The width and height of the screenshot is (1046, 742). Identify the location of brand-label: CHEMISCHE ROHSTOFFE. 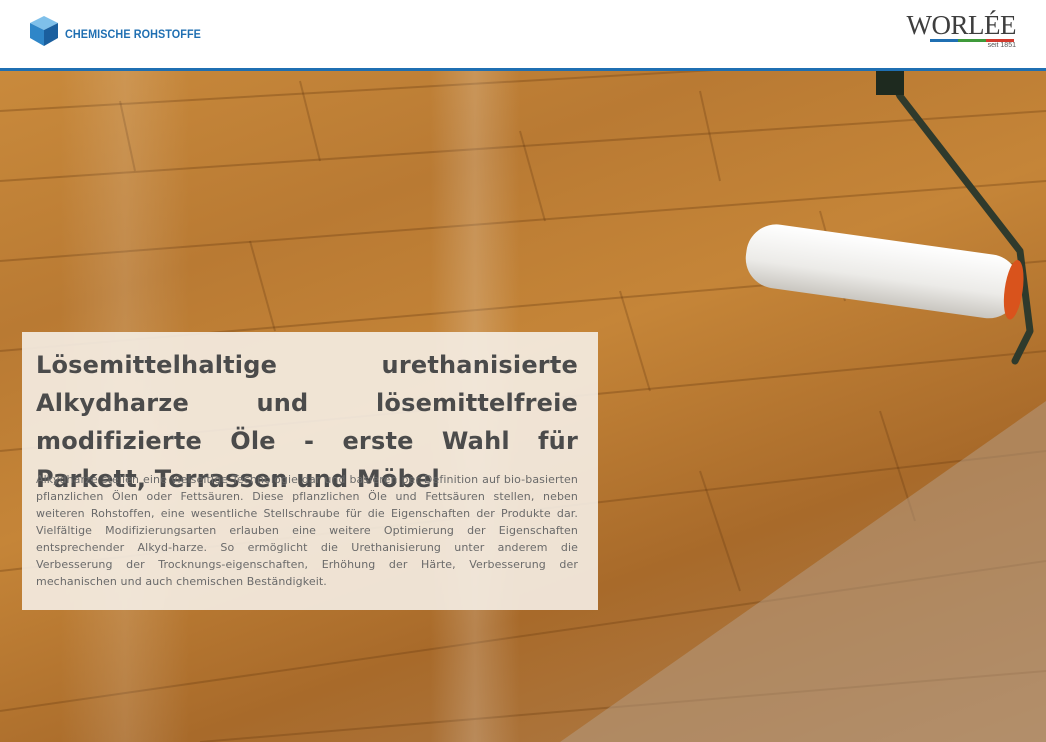
(133, 33).